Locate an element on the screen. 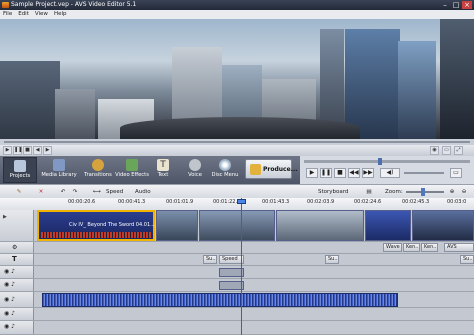 The image size is (474, 335). close-icon: × is located at coordinates (467, 5).